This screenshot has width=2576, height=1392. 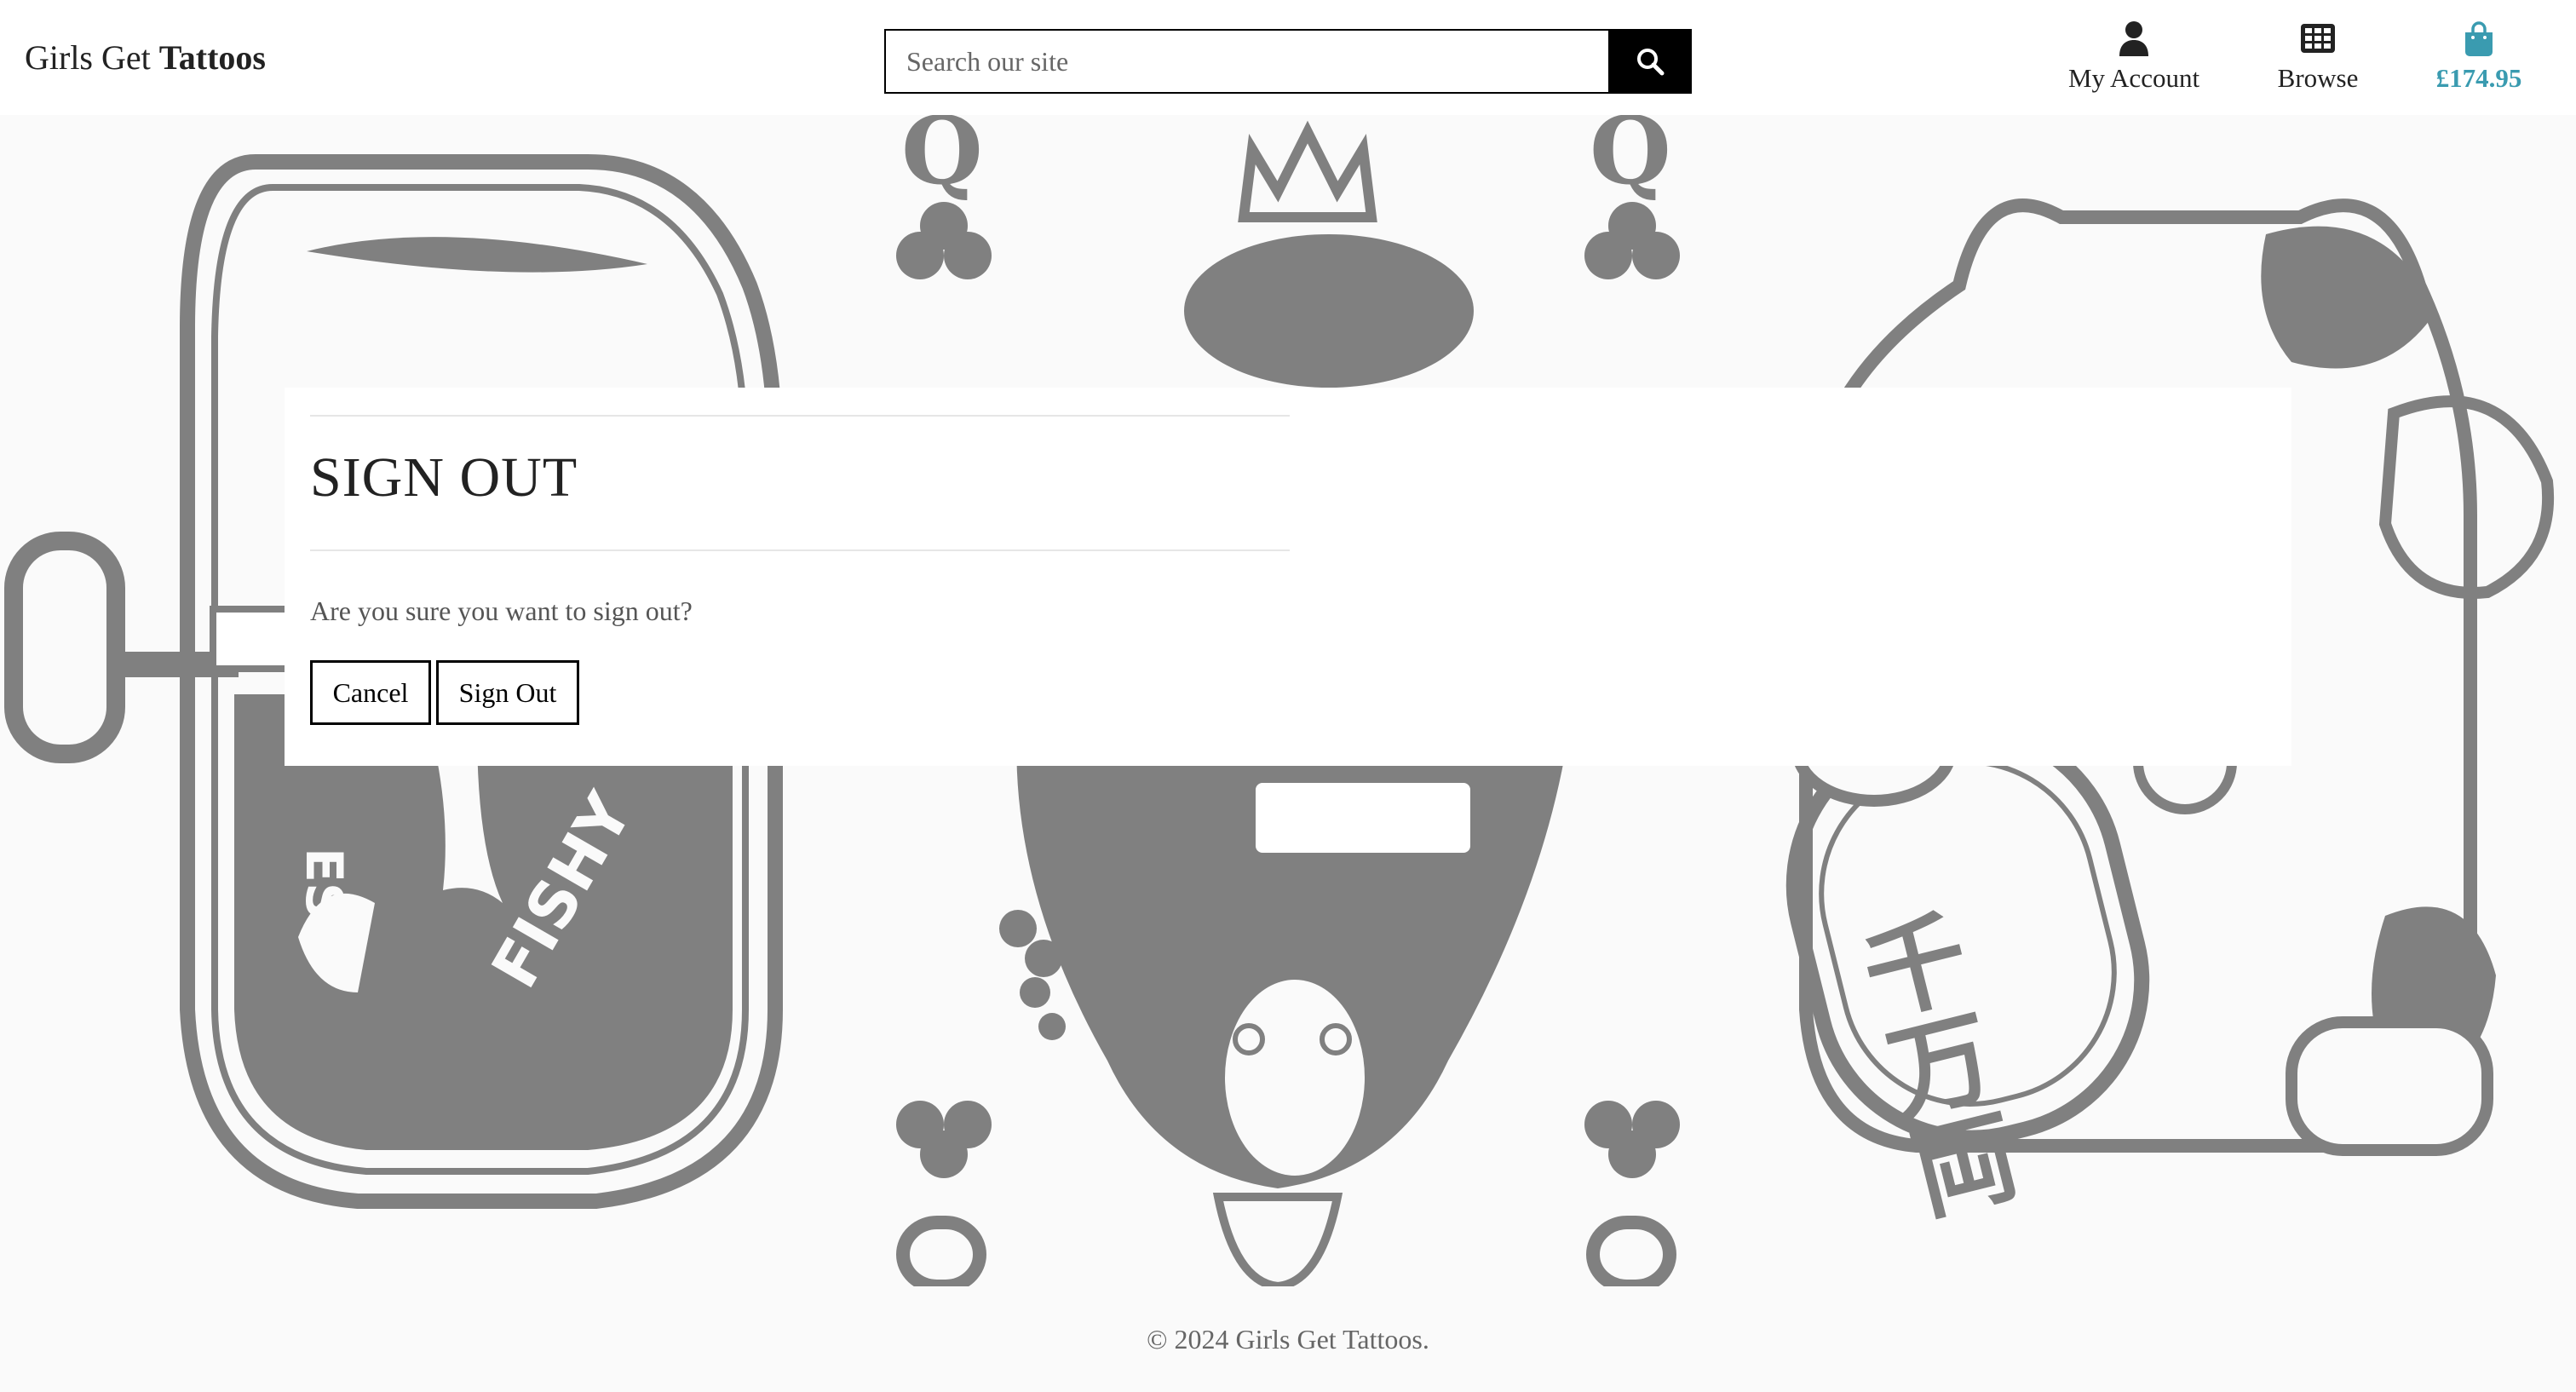 I want to click on can-text-es: ES, so click(x=324, y=883).